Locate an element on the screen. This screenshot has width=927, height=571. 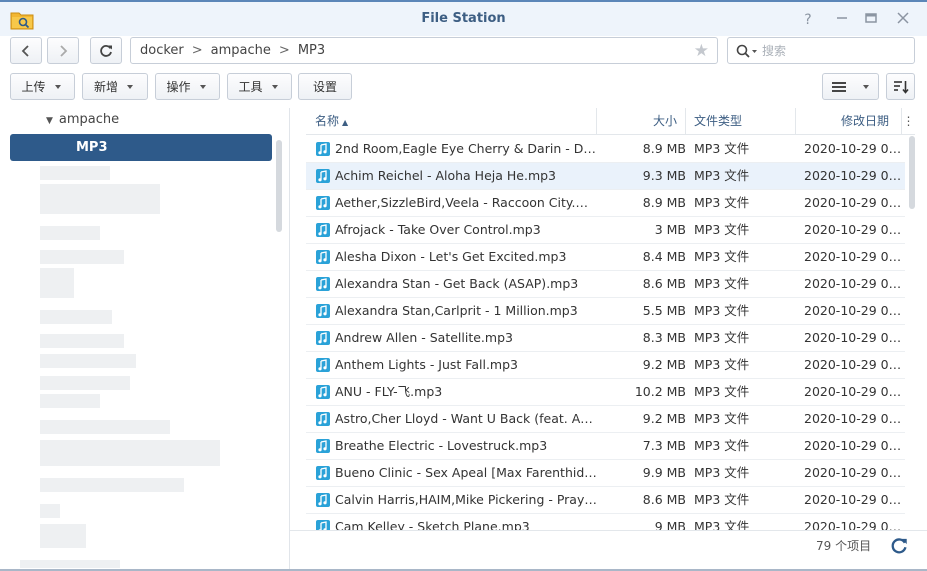
file-name: ANU - FLY-飞.mp3 is located at coordinates (389, 391).